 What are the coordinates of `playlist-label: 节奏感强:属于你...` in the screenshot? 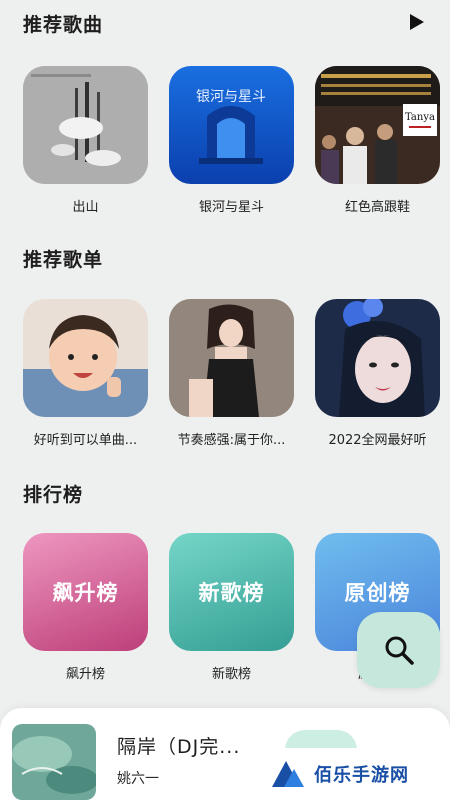 It's located at (231, 440).